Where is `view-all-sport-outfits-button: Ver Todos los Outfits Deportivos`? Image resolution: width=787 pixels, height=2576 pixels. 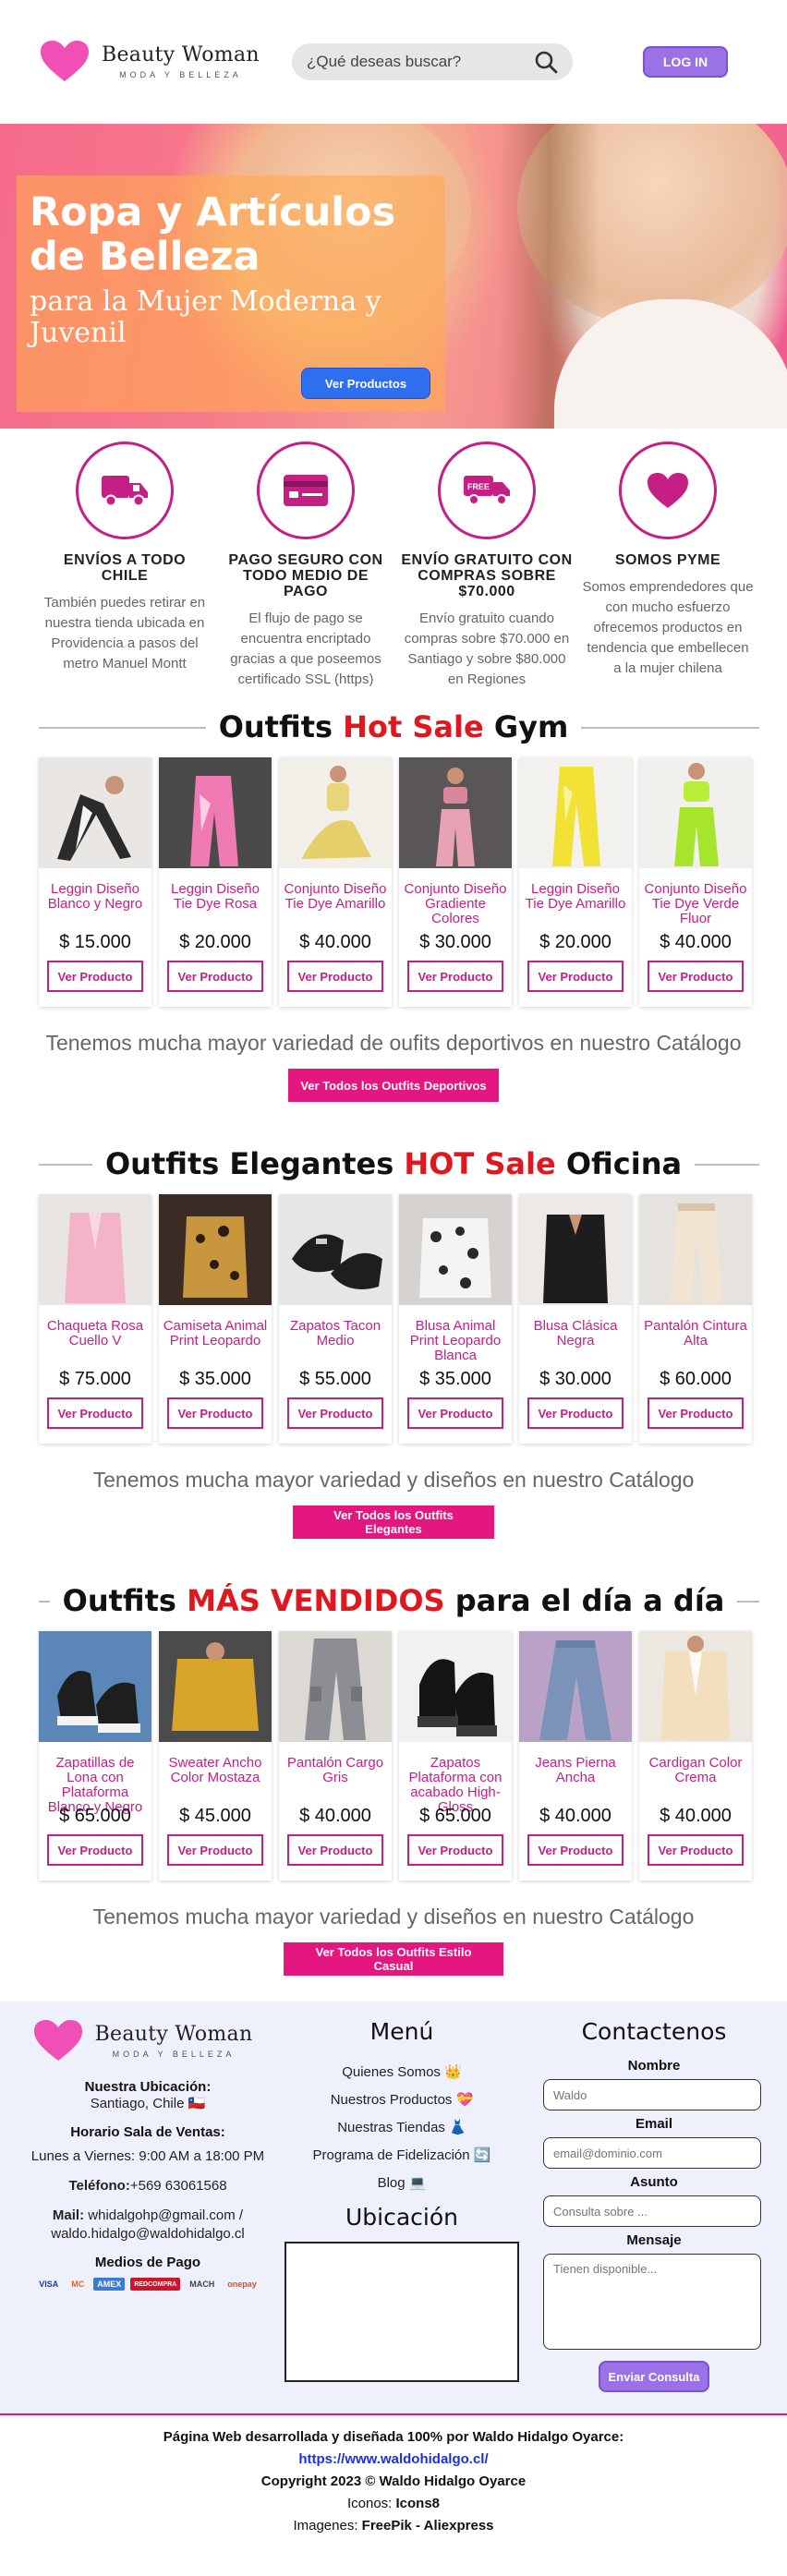 view-all-sport-outfits-button: Ver Todos los Outfits Deportivos is located at coordinates (393, 1085).